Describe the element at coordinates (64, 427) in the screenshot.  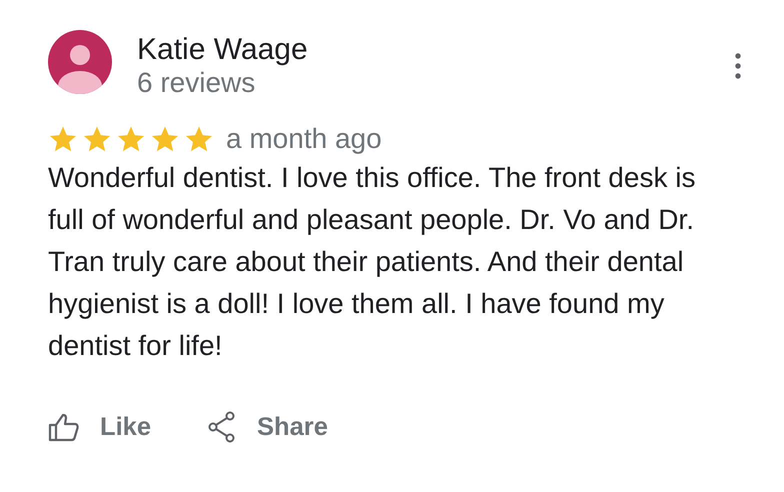
I see `thumbs-up-icon` at that location.